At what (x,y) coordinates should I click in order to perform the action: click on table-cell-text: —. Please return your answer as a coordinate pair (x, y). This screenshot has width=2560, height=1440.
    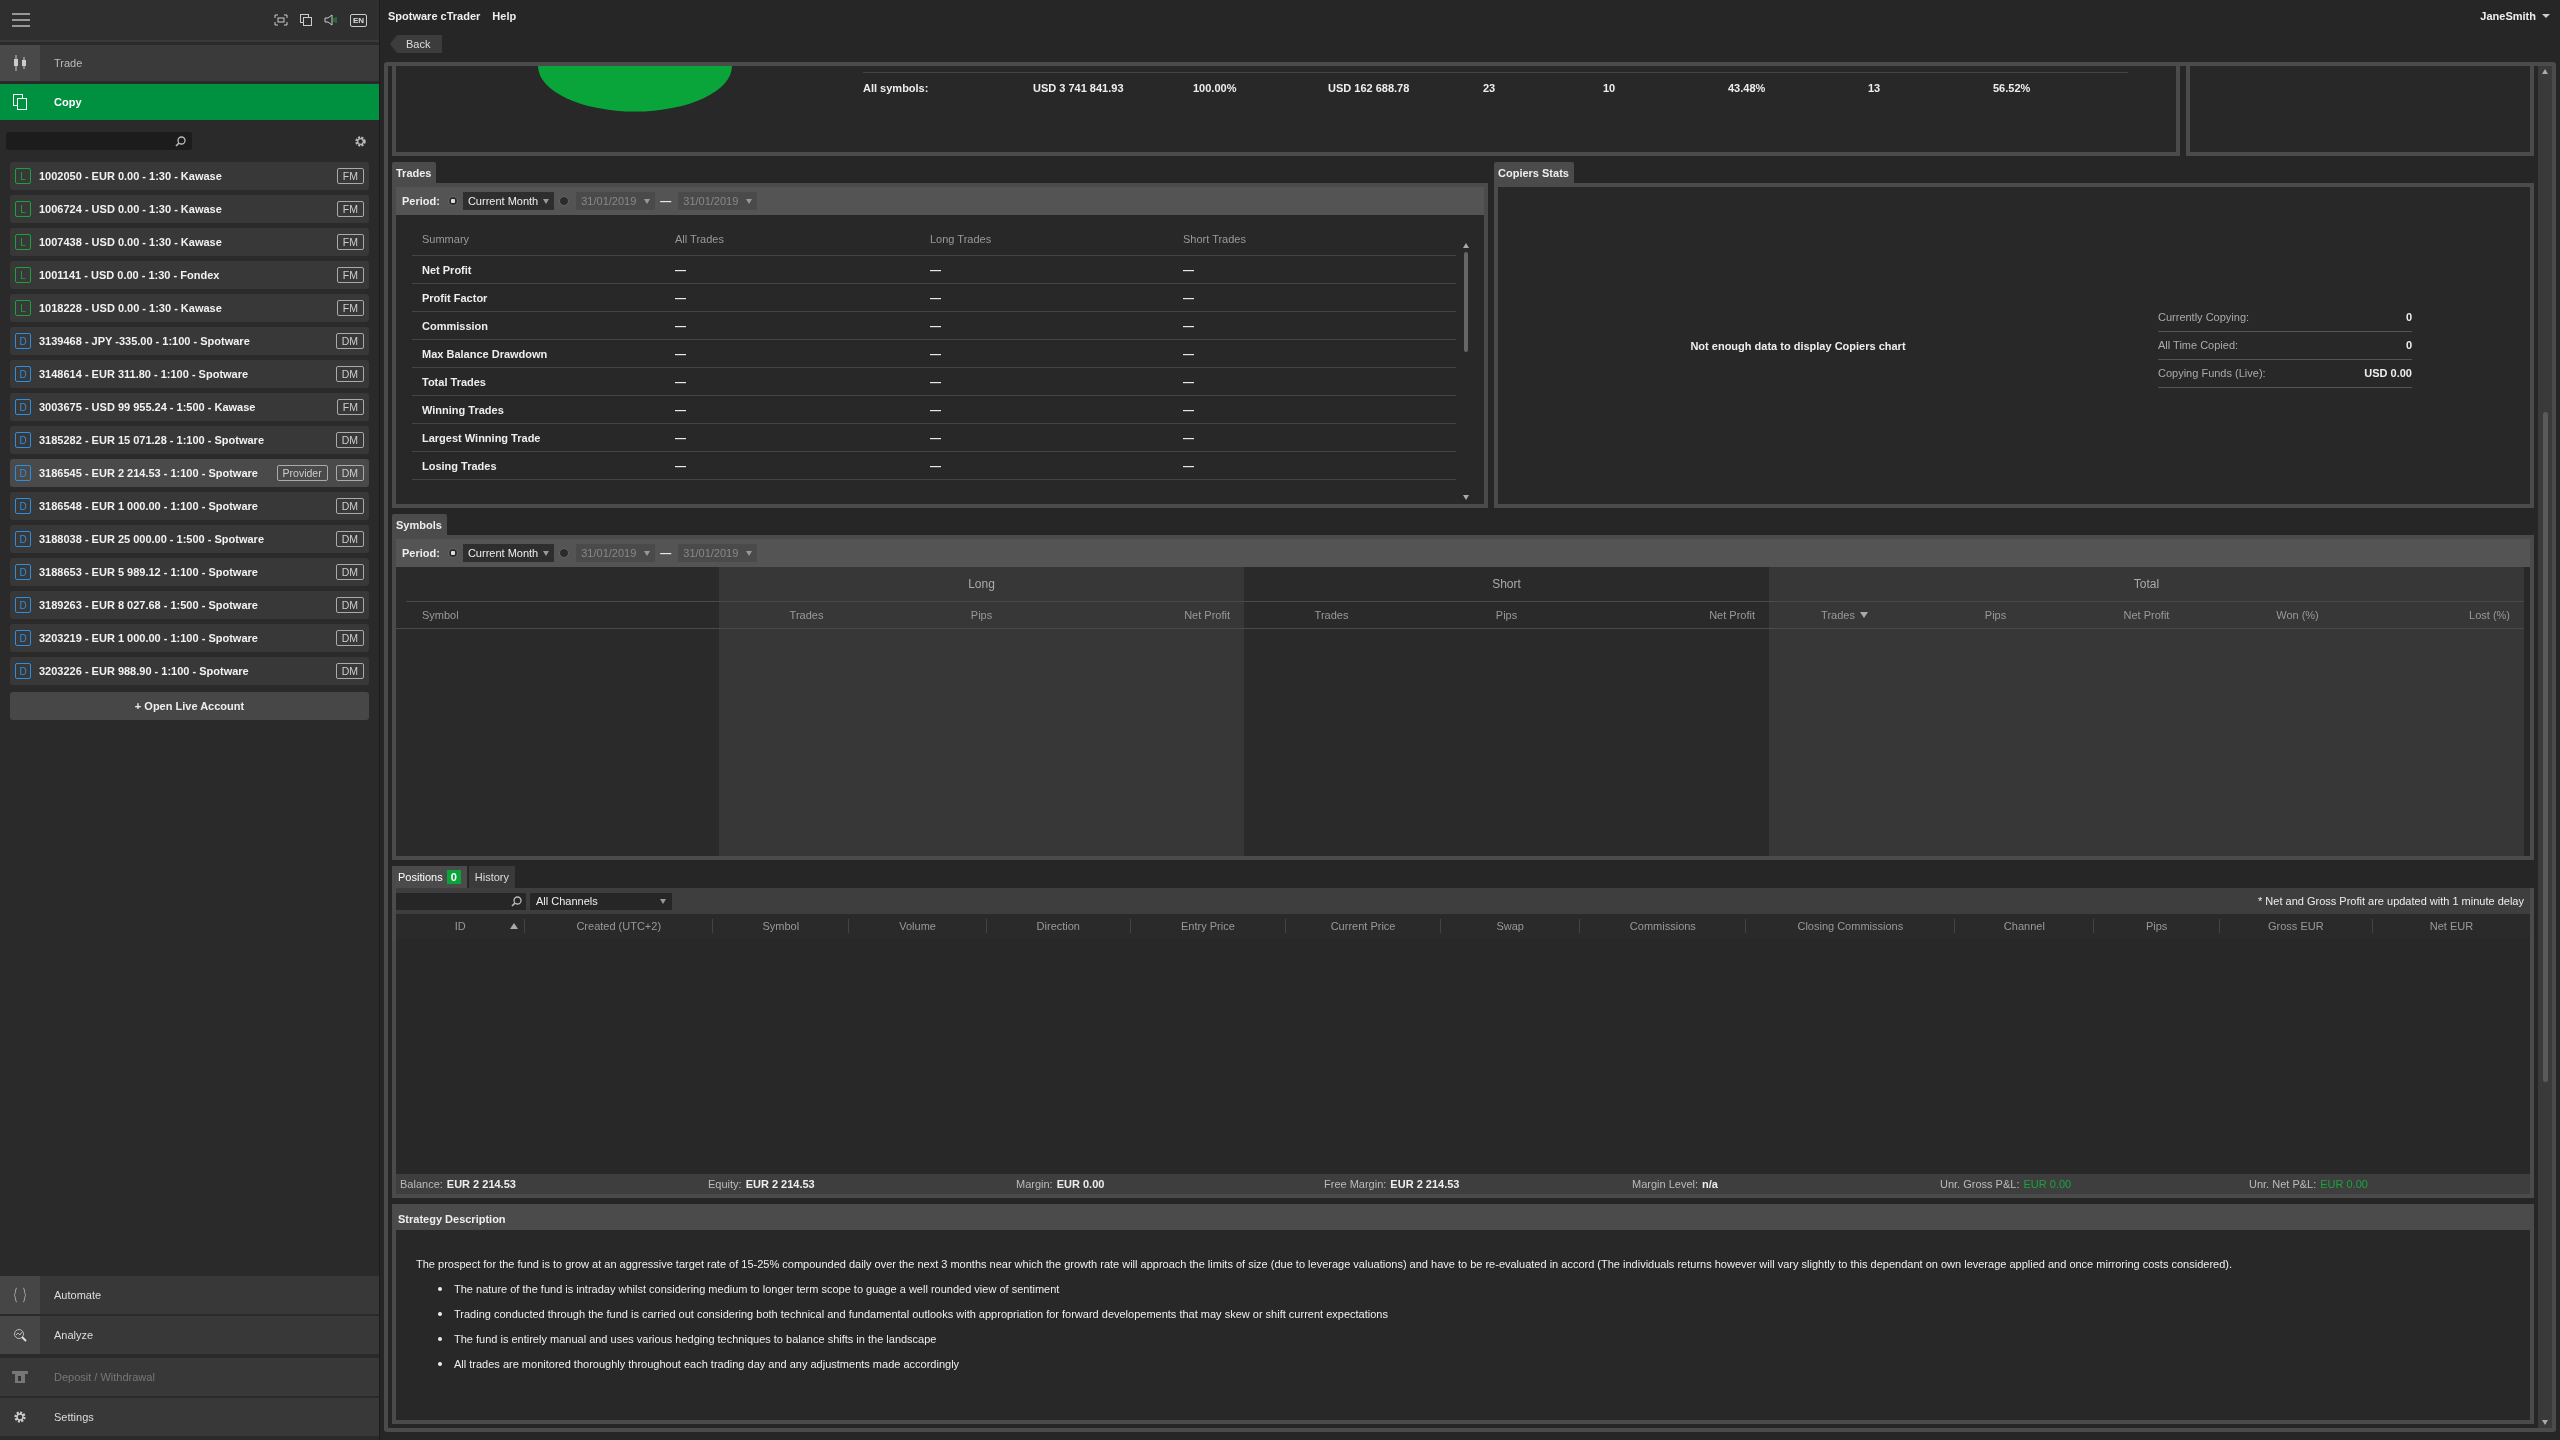
    Looking at the image, I should click on (681, 465).